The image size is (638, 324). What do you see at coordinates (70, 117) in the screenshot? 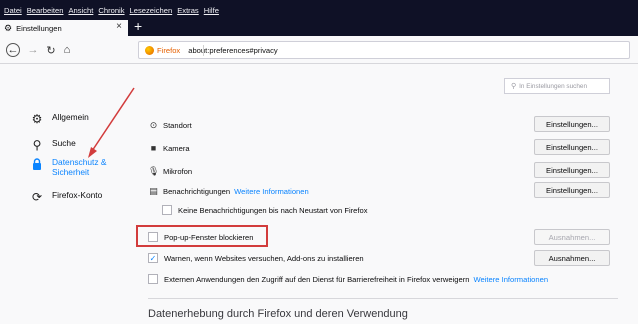
I see `sidebar-item-label: Allgemein` at bounding box center [70, 117].